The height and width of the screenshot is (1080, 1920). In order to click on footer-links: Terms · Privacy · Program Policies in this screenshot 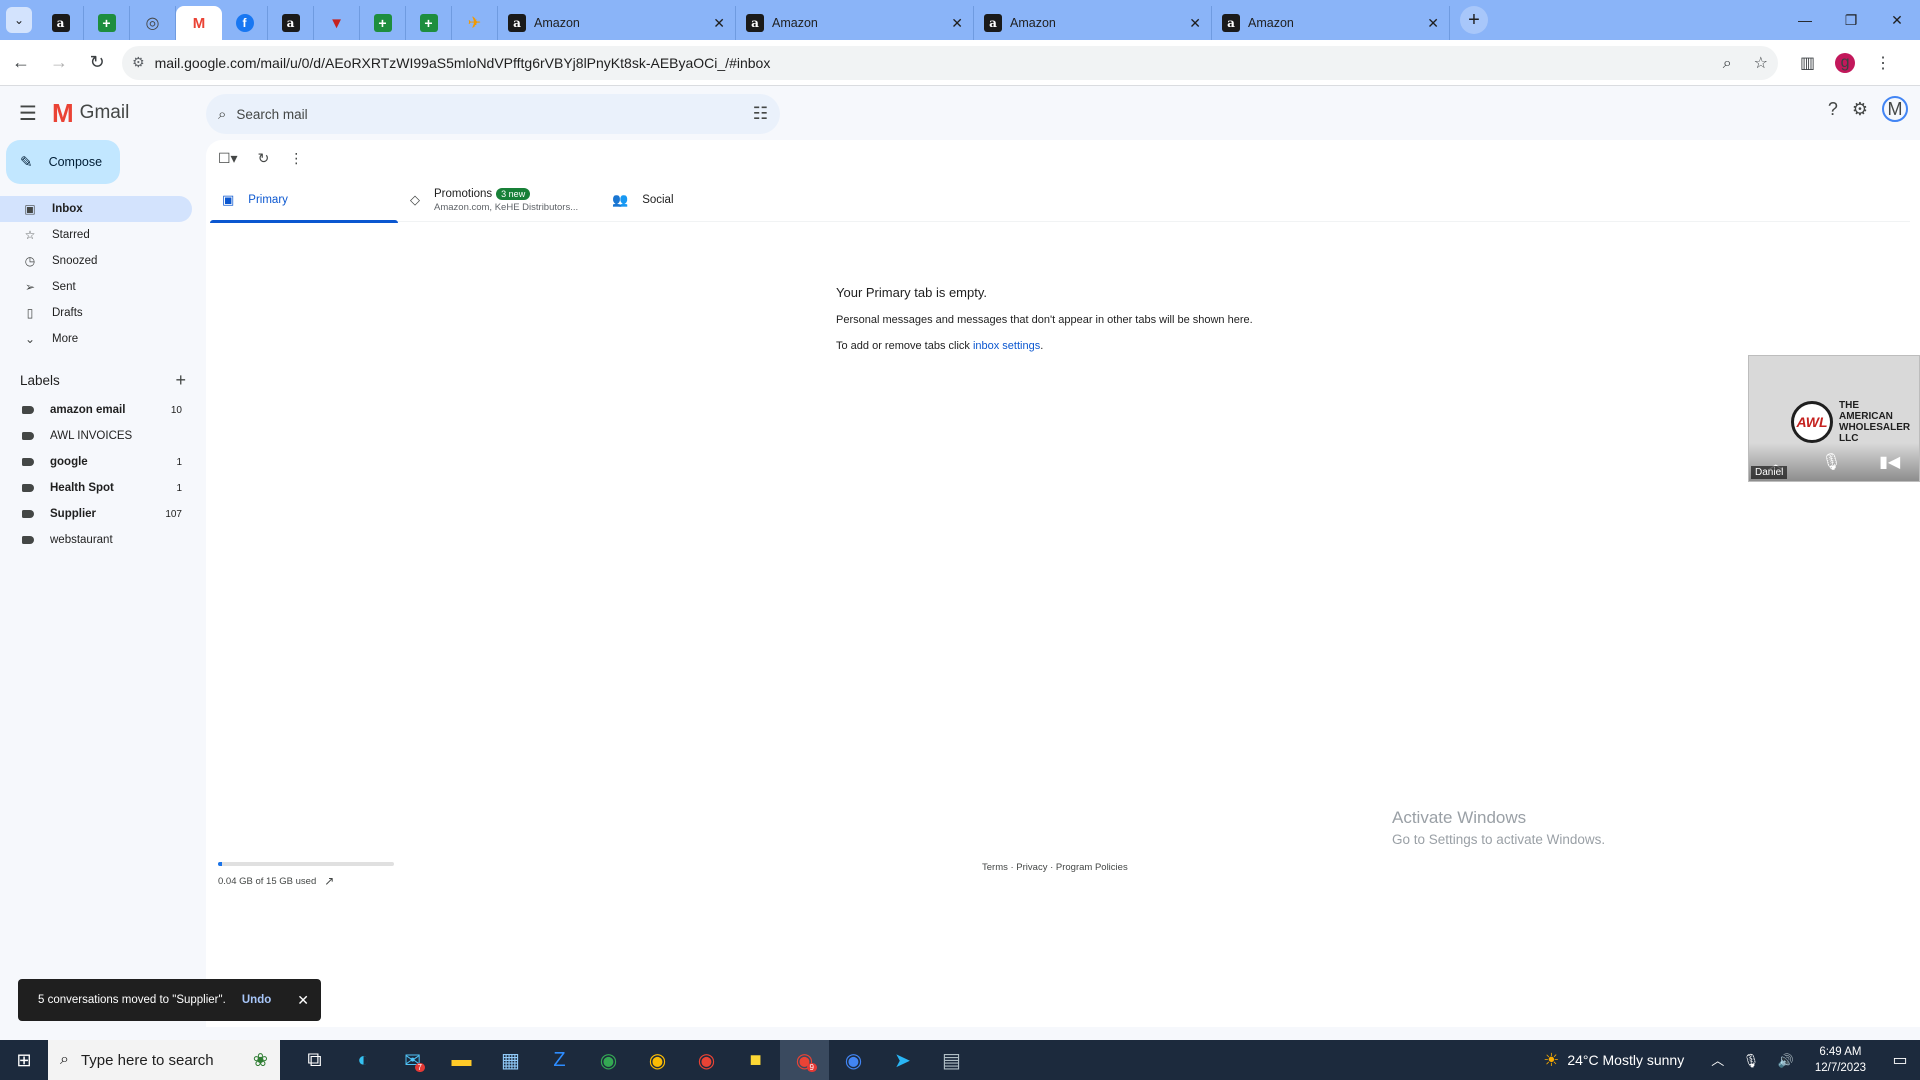, I will do `click(1055, 867)`.